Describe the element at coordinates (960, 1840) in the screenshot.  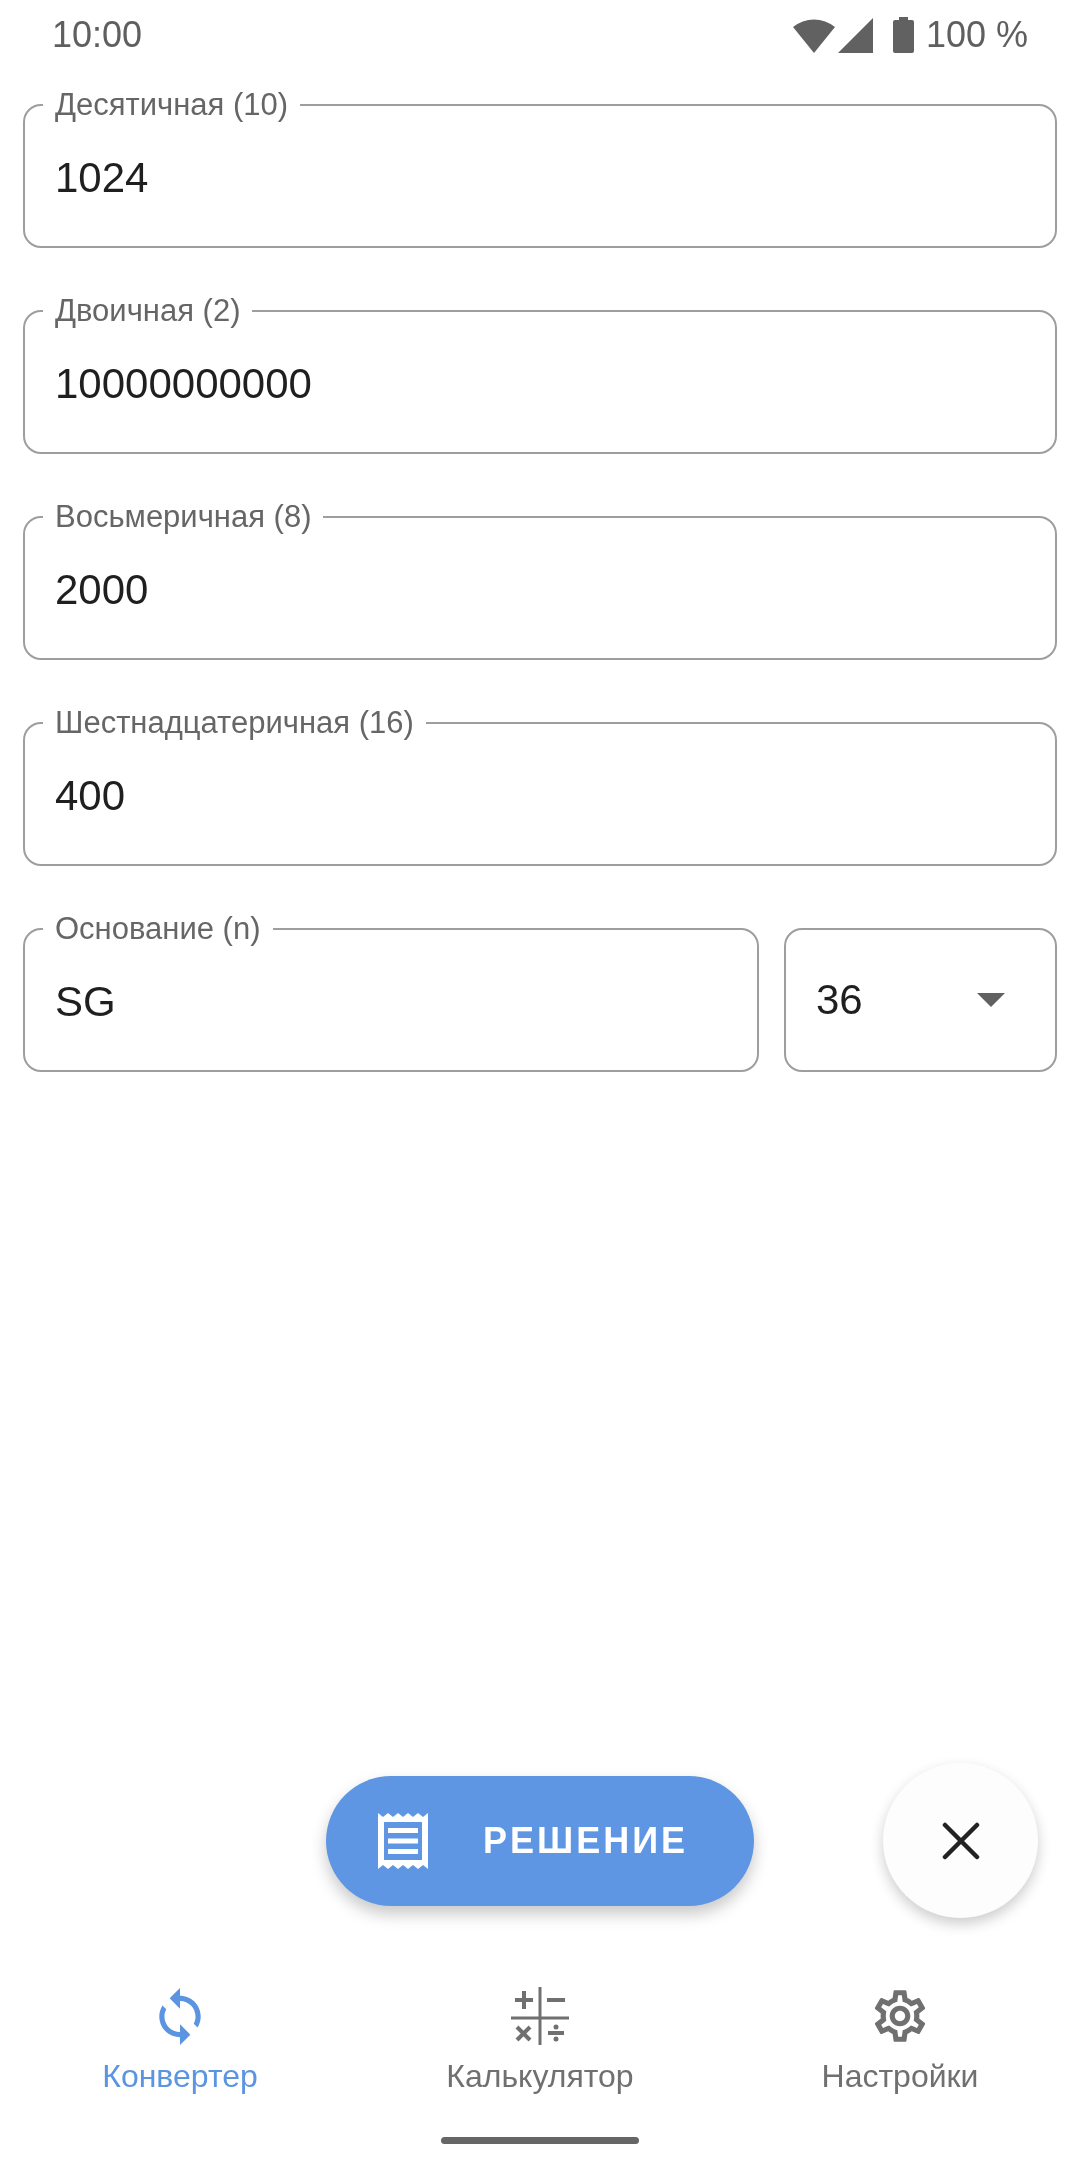
I see `close-icon` at that location.